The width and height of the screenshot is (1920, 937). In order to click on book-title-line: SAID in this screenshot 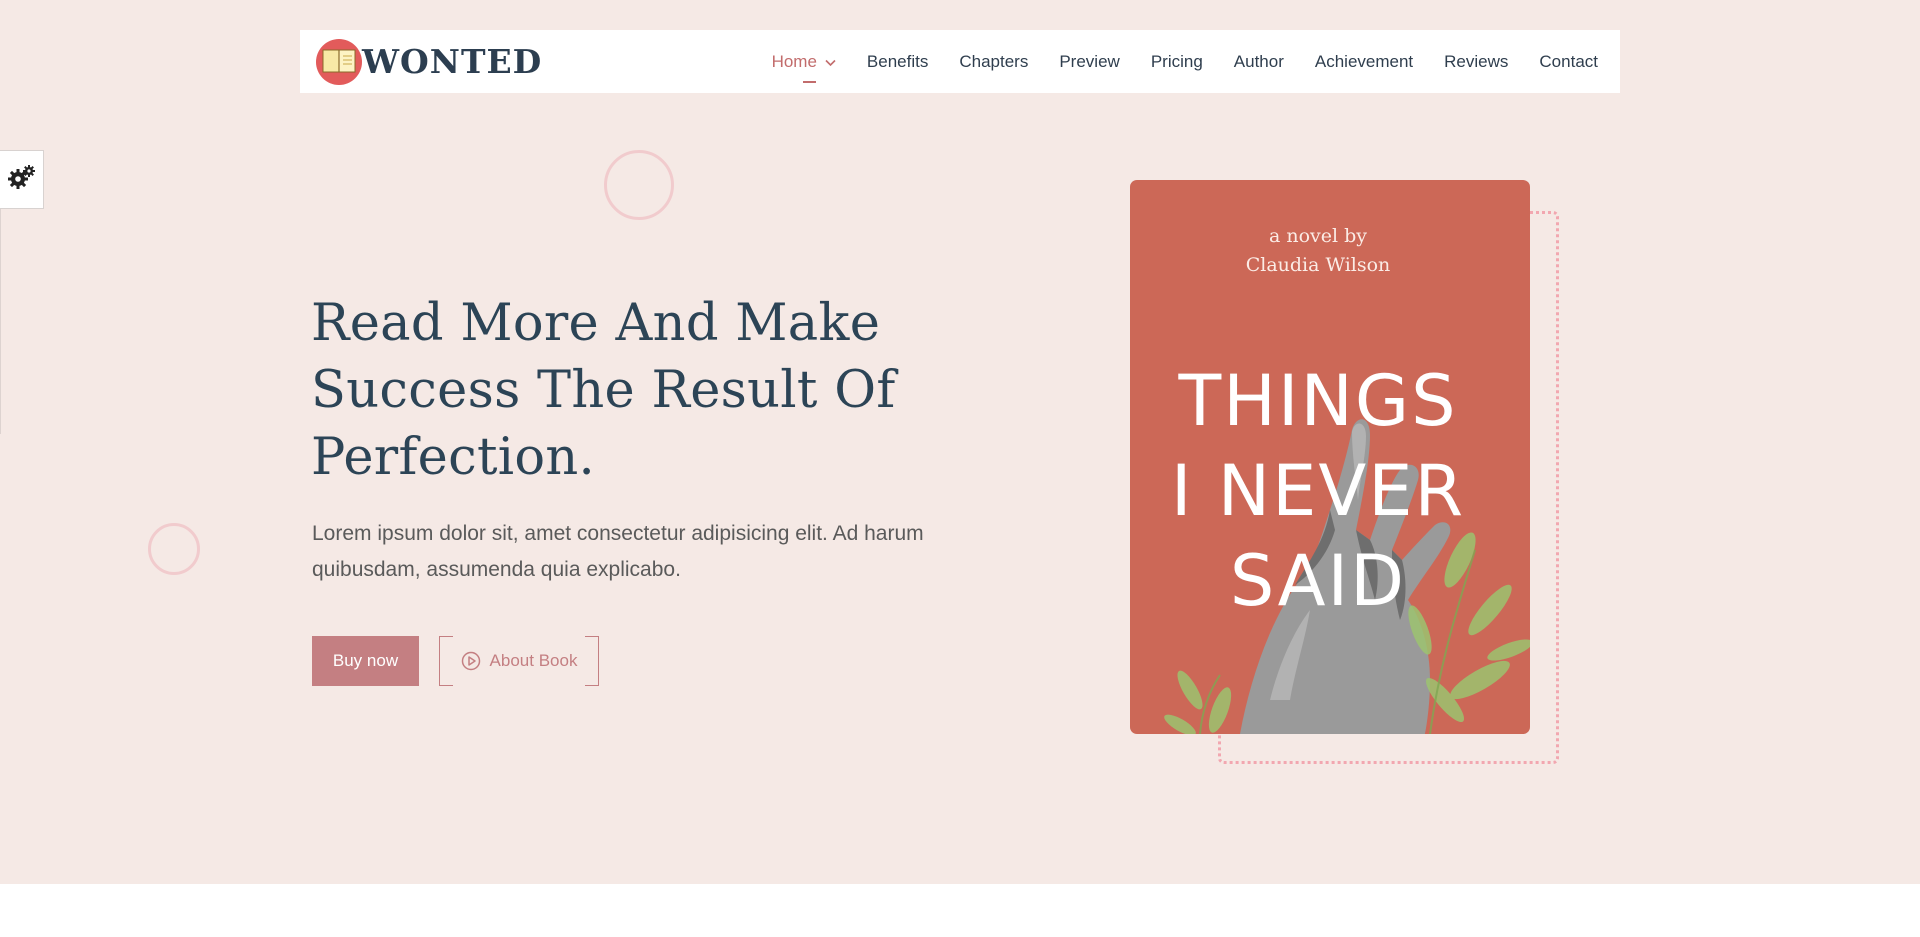, I will do `click(1318, 581)`.